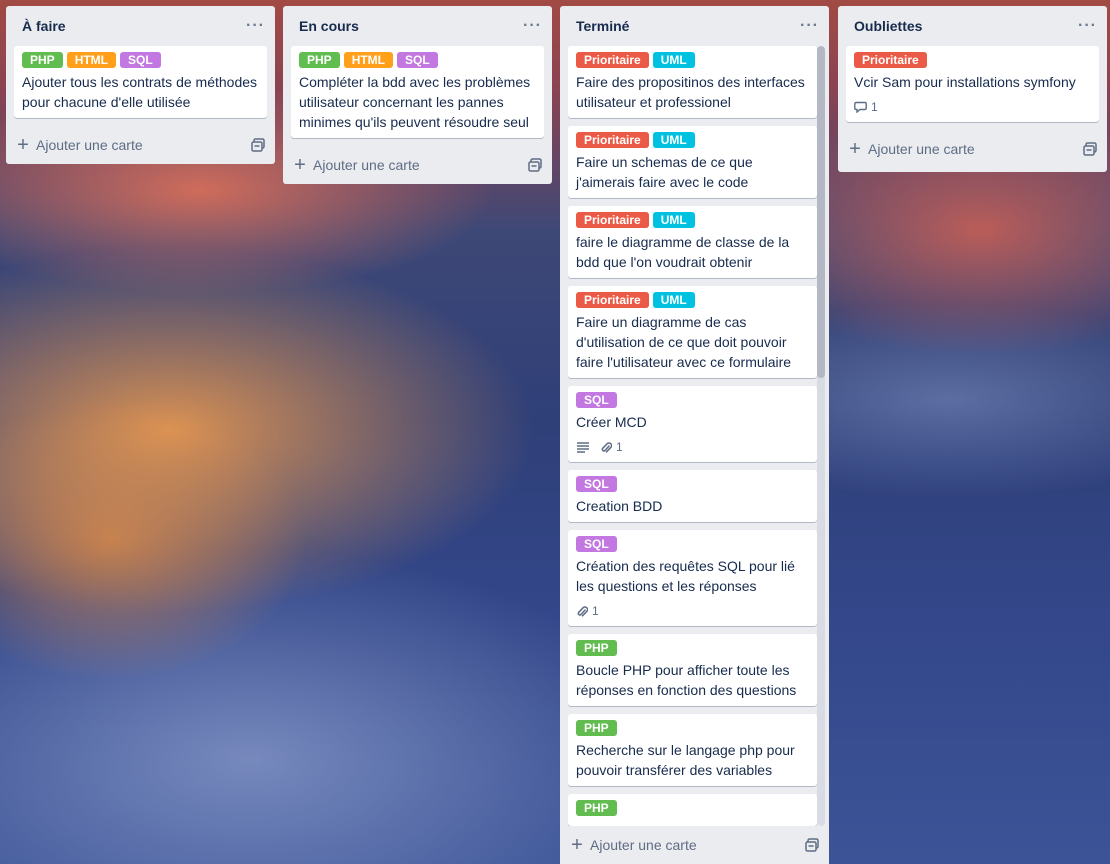 The width and height of the screenshot is (1110, 864). What do you see at coordinates (692, 496) in the screenshot?
I see `card: SQL Creation BDD` at bounding box center [692, 496].